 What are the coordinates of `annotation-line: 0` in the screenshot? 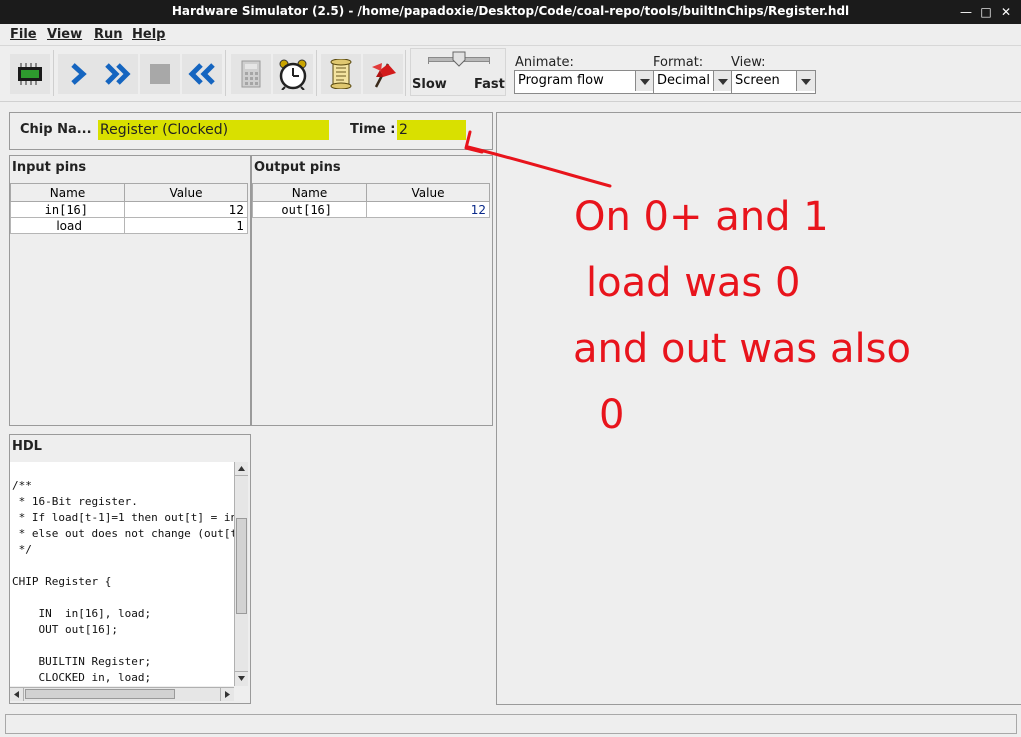 It's located at (611, 415).